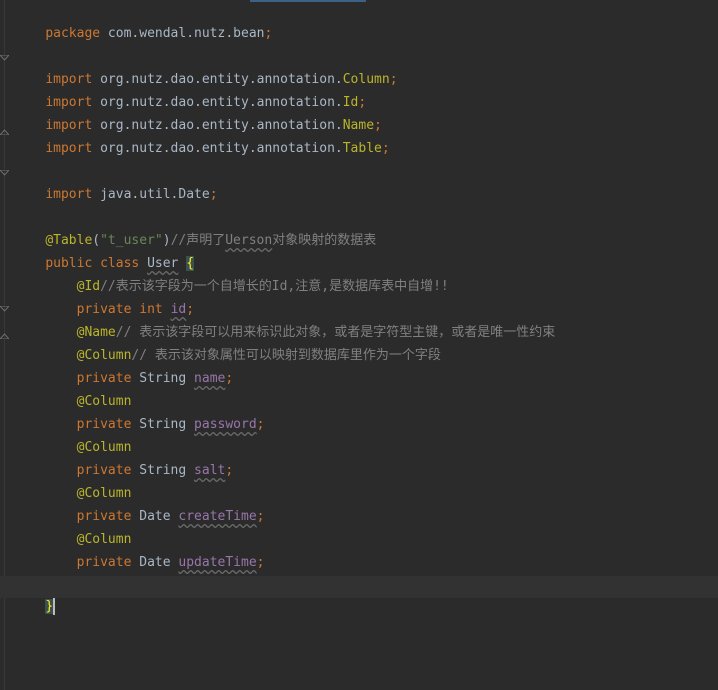 This screenshot has width=718, height=690. Describe the element at coordinates (285, 321) in the screenshot. I see `code-line: @Name// 表示该字段可以用来标识此对象，或者是字符型主键，或者是唯一性约束` at that location.